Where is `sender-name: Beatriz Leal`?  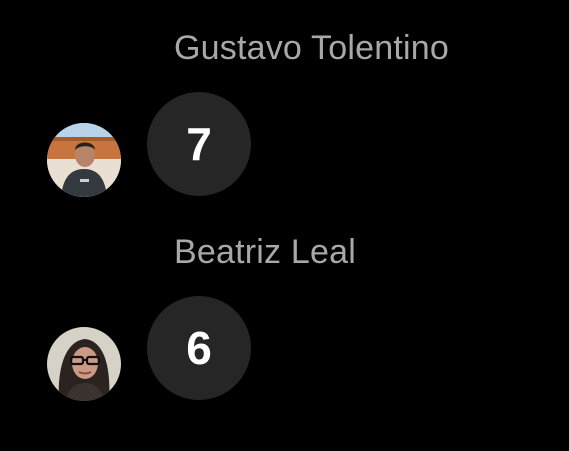 sender-name: Beatriz Leal is located at coordinates (265, 252).